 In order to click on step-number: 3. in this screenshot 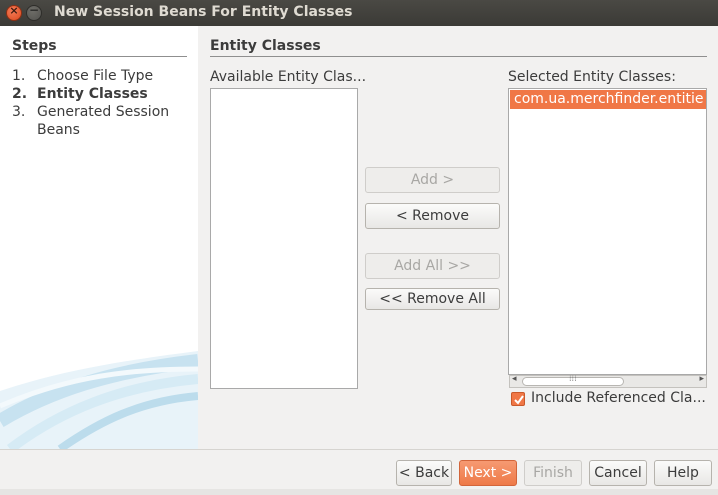, I will do `click(19, 112)`.